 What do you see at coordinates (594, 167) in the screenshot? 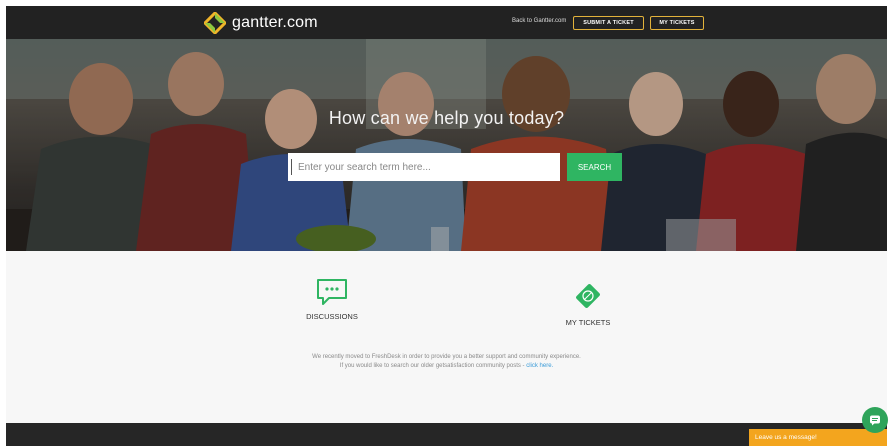
I see `search-button: SEARCH` at bounding box center [594, 167].